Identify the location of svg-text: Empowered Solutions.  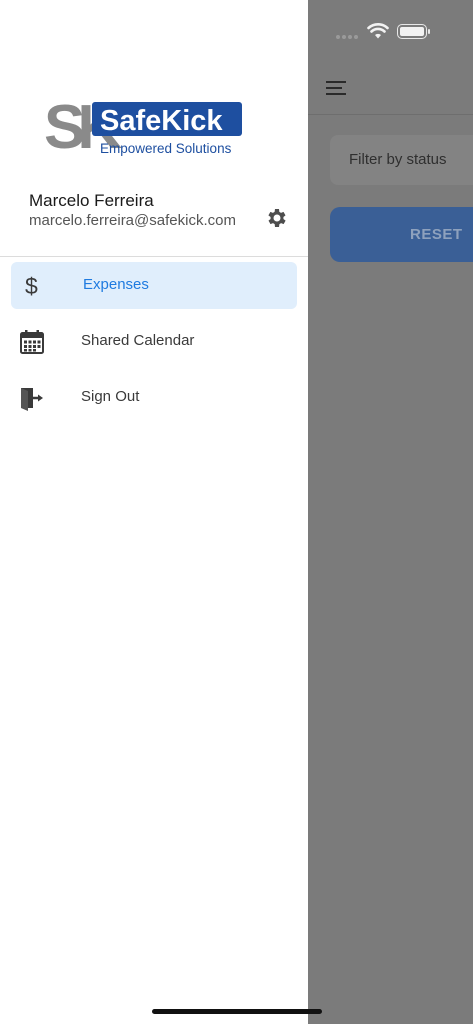
(166, 148).